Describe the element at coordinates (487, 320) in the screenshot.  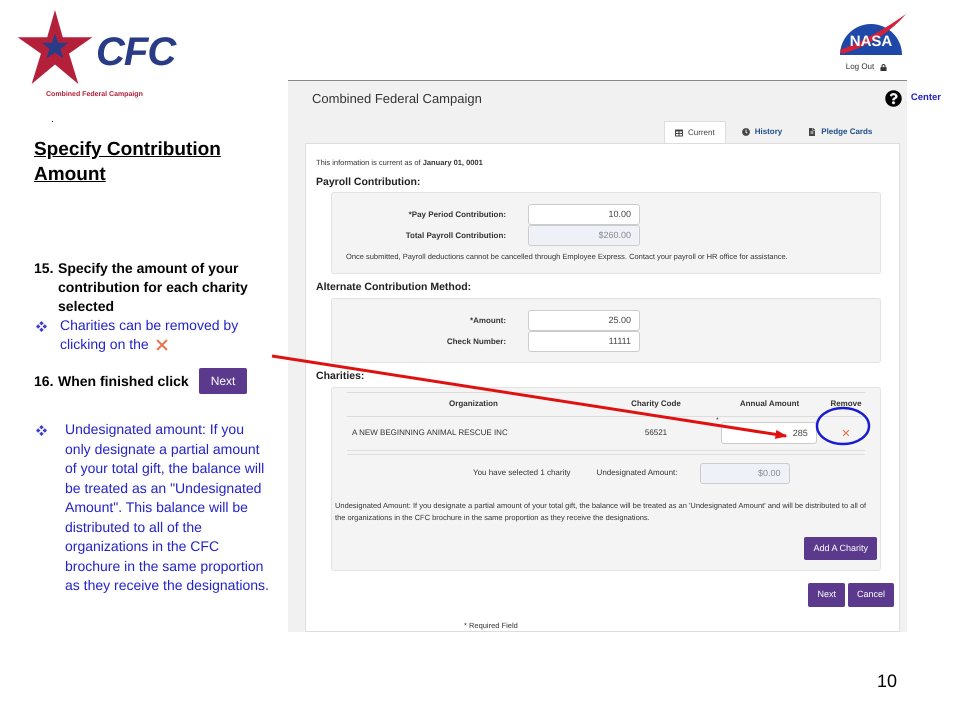
I see `field-label: *Amount:` at that location.